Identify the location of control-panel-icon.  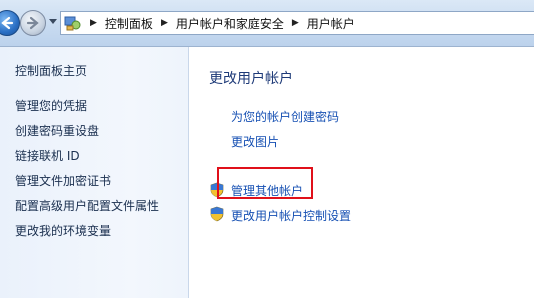
(72, 23).